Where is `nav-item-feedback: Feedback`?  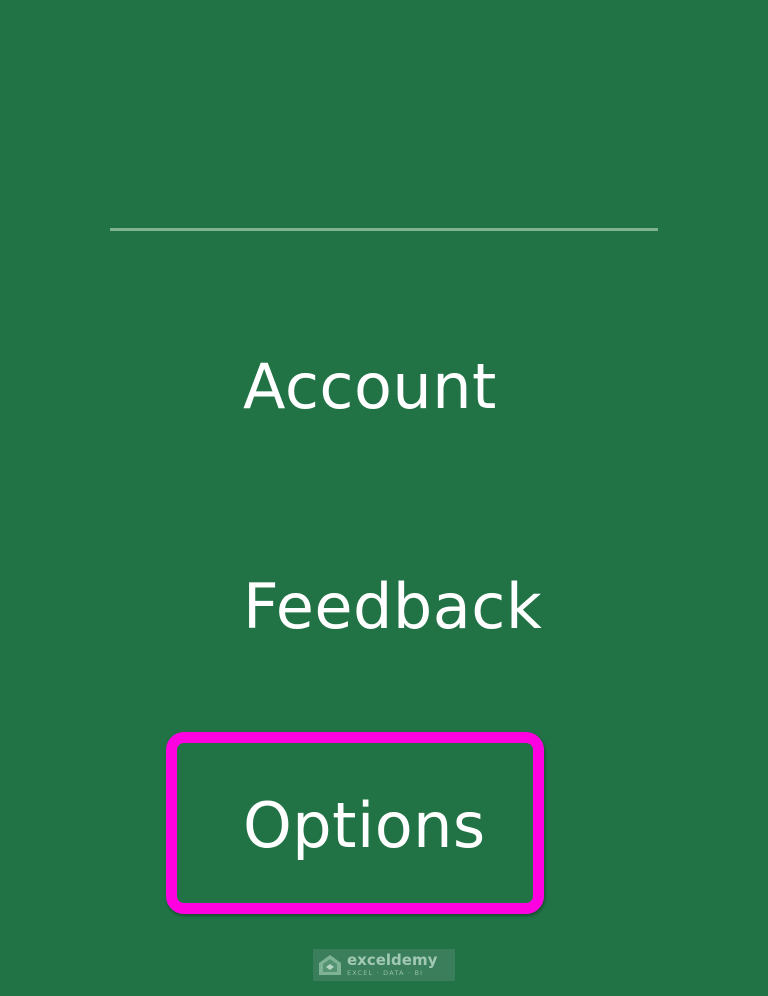
nav-item-feedback: Feedback is located at coordinates (392, 607).